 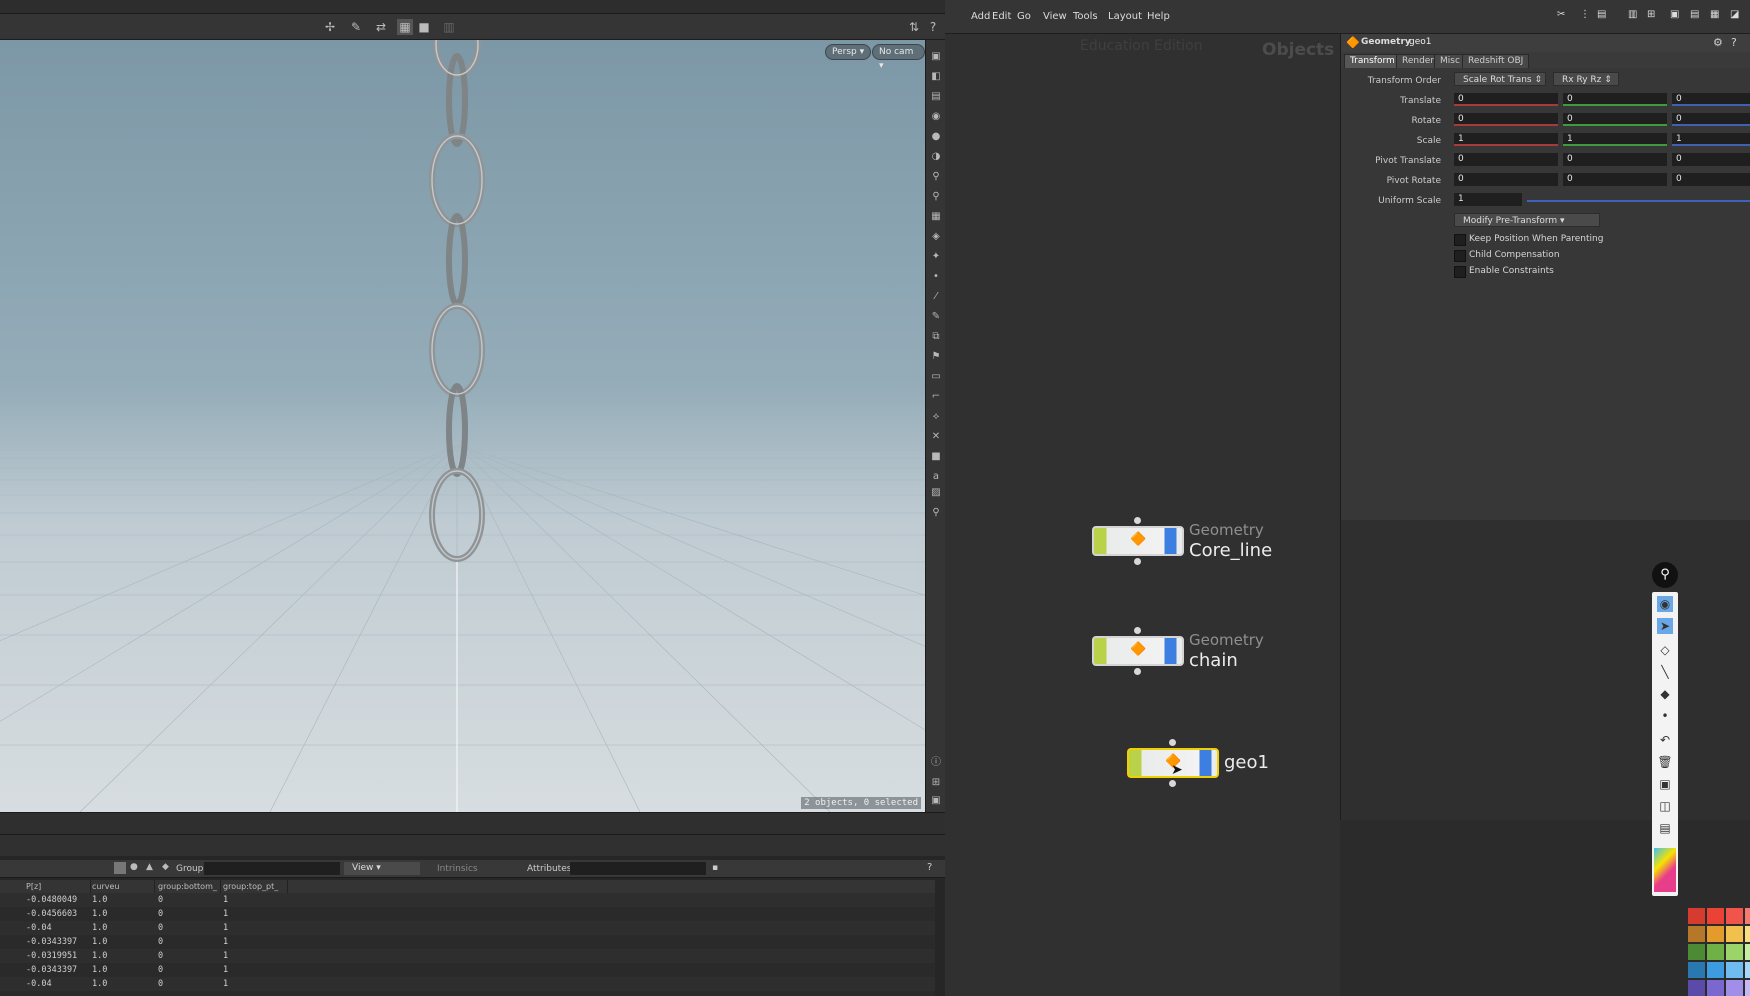 What do you see at coordinates (1585, 14) in the screenshot?
I see `tree-icon: ⋮` at bounding box center [1585, 14].